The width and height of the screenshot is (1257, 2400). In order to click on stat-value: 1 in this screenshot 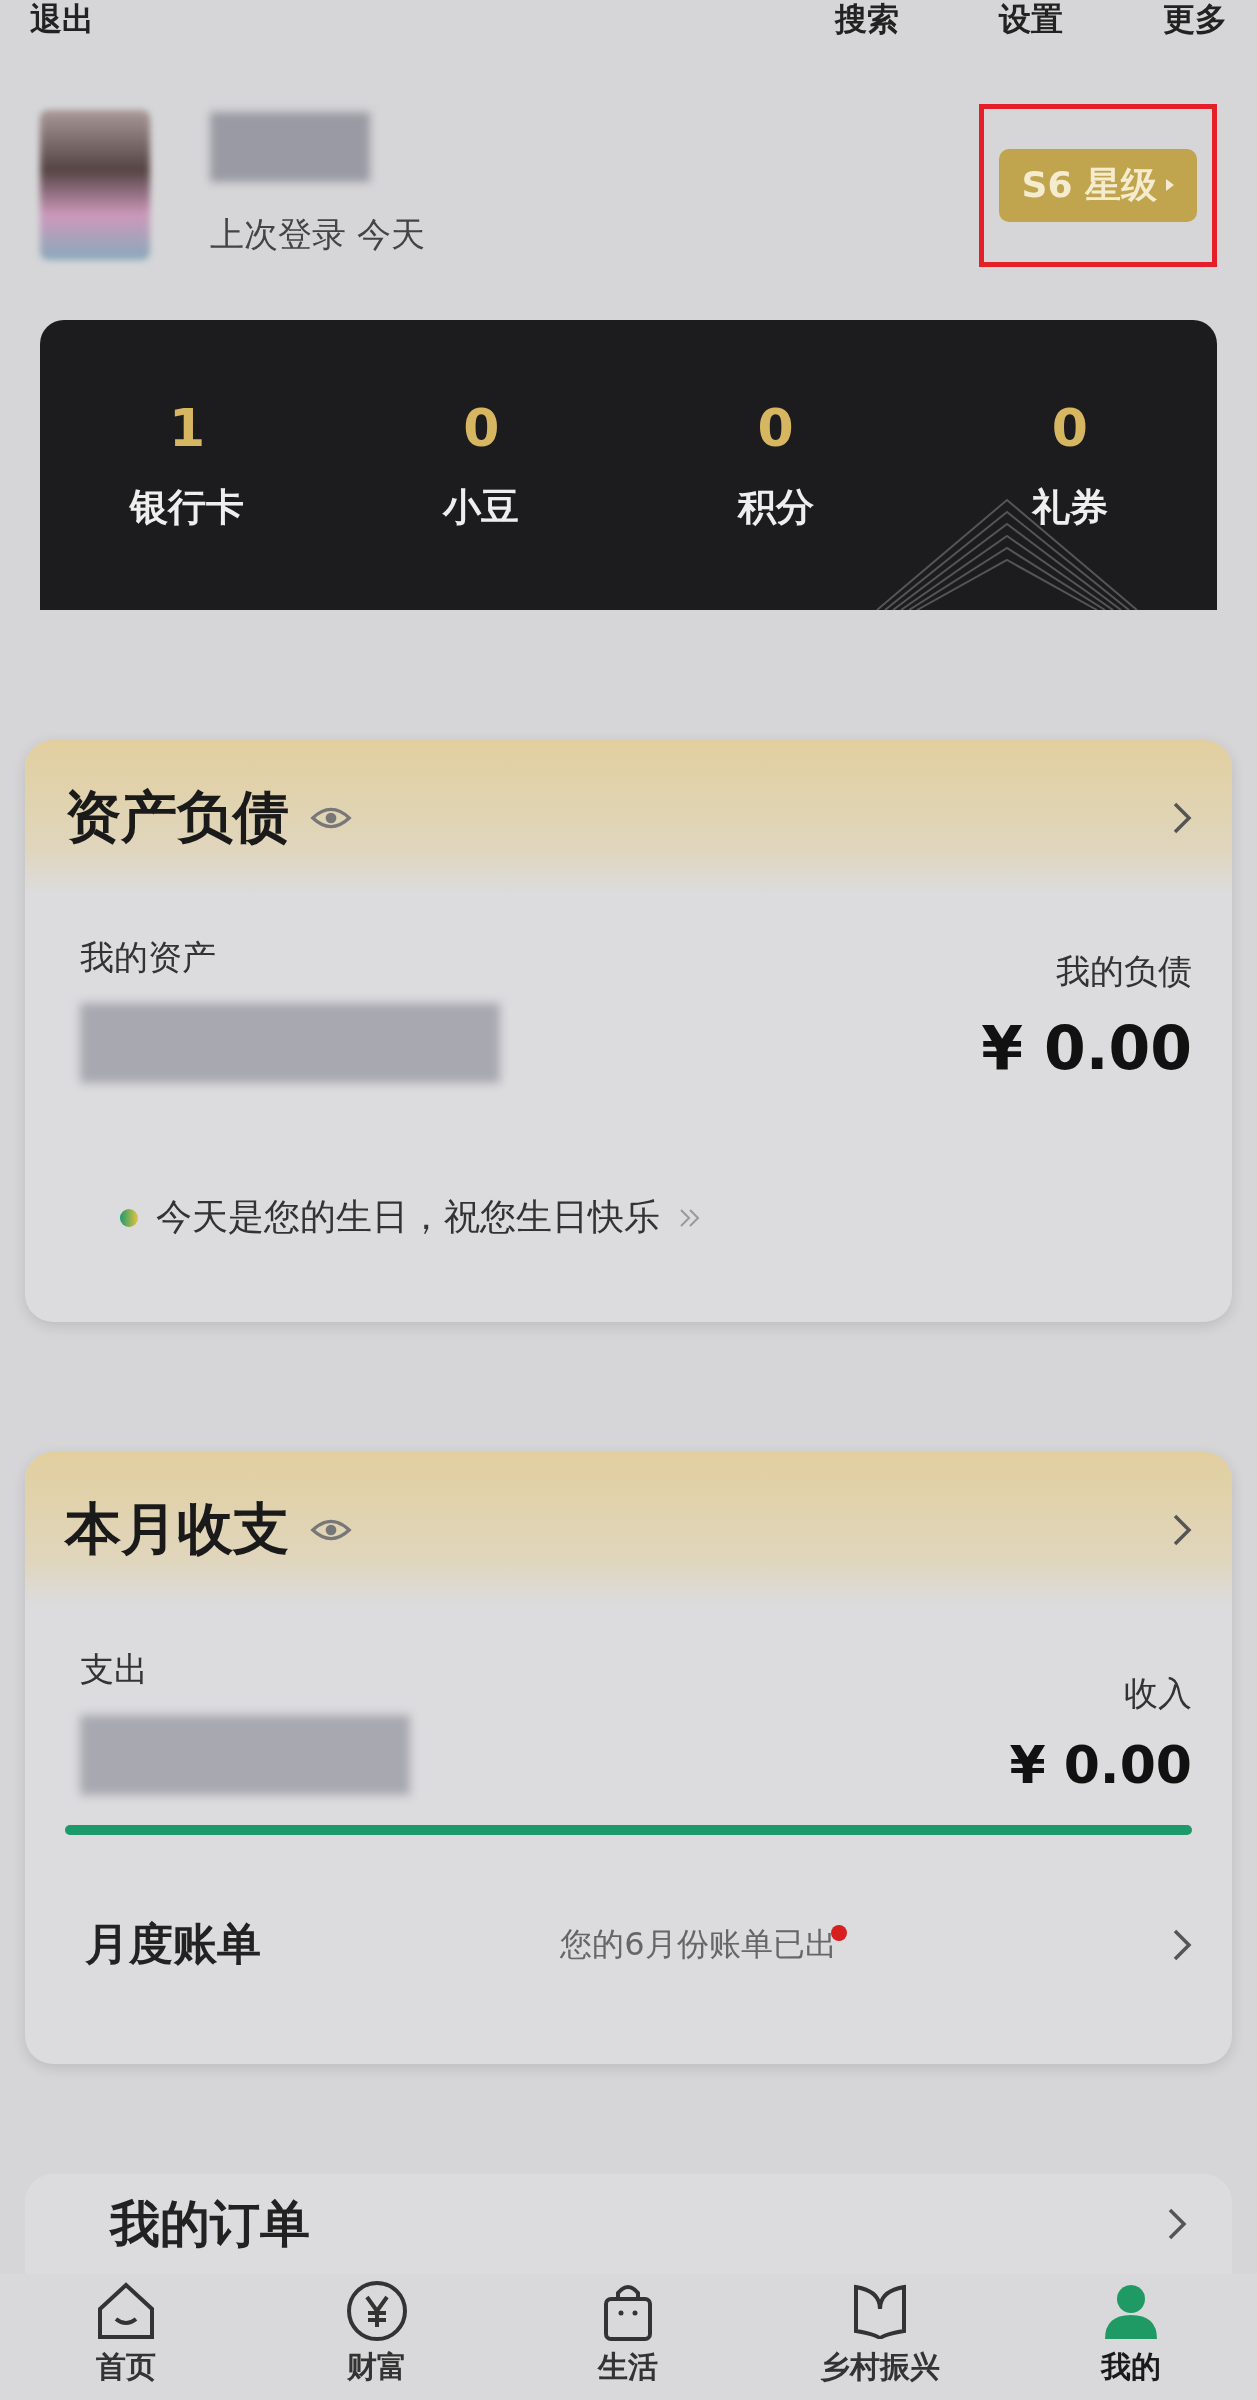, I will do `click(187, 427)`.